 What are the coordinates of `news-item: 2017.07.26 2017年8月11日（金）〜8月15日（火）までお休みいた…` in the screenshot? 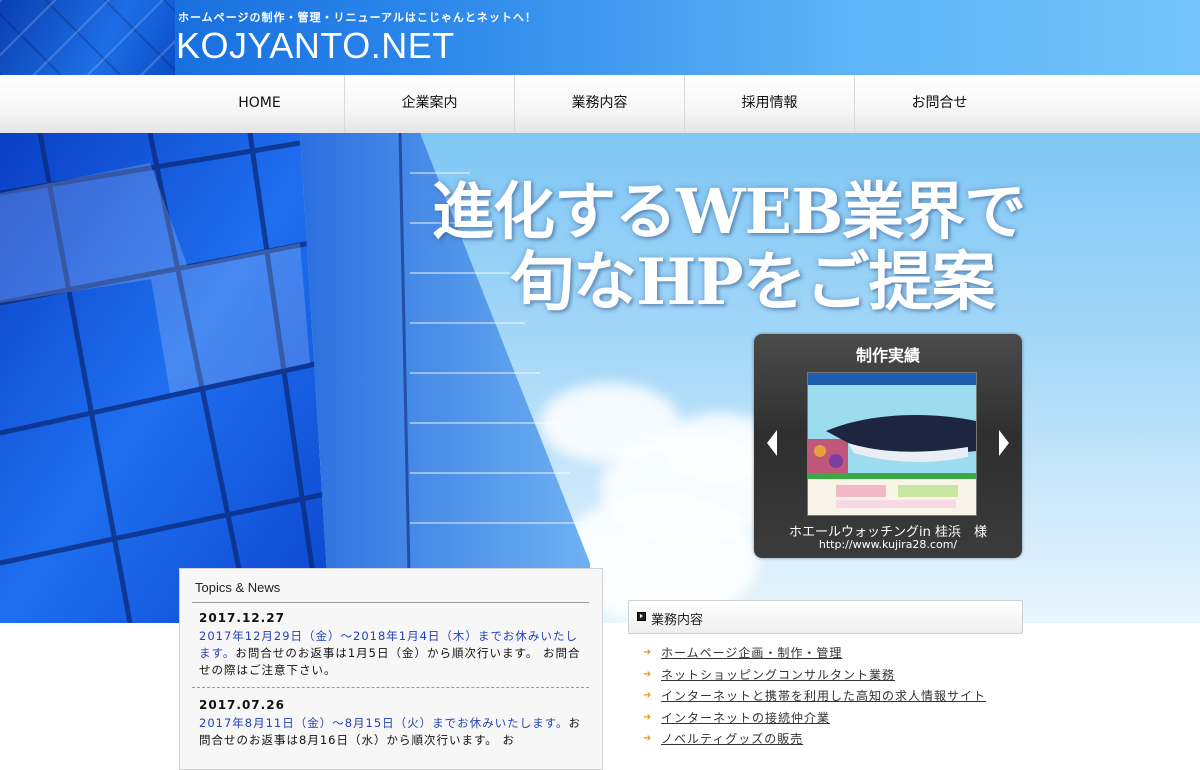 It's located at (392, 723).